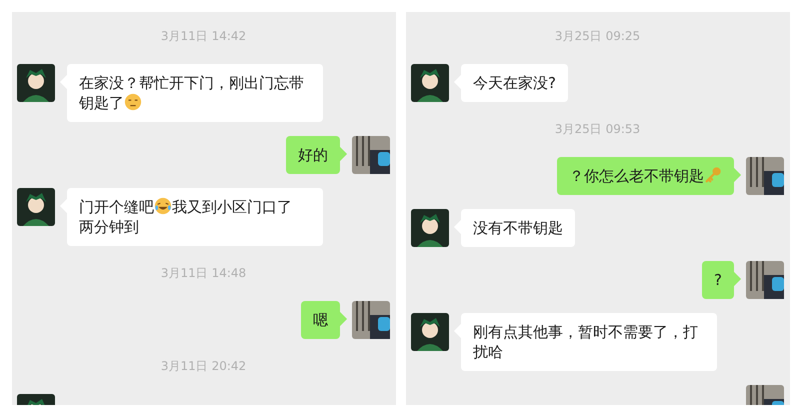 The image size is (800, 417). Describe the element at coordinates (518, 228) in the screenshot. I see `message-text: 没有不带钥匙` at that location.